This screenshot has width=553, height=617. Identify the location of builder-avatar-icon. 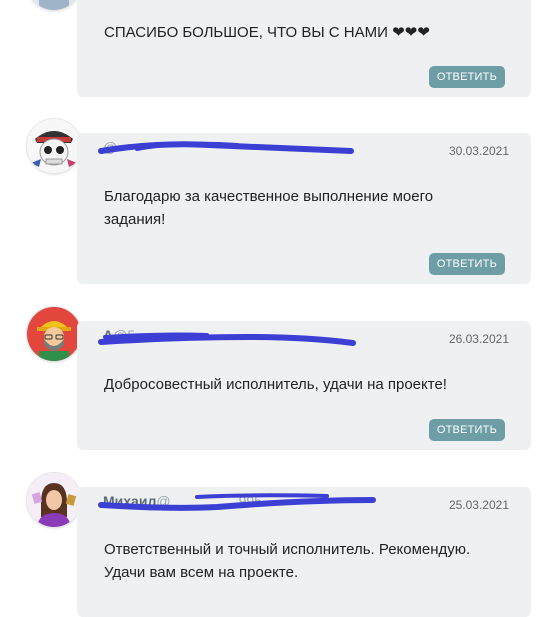
(54, 334).